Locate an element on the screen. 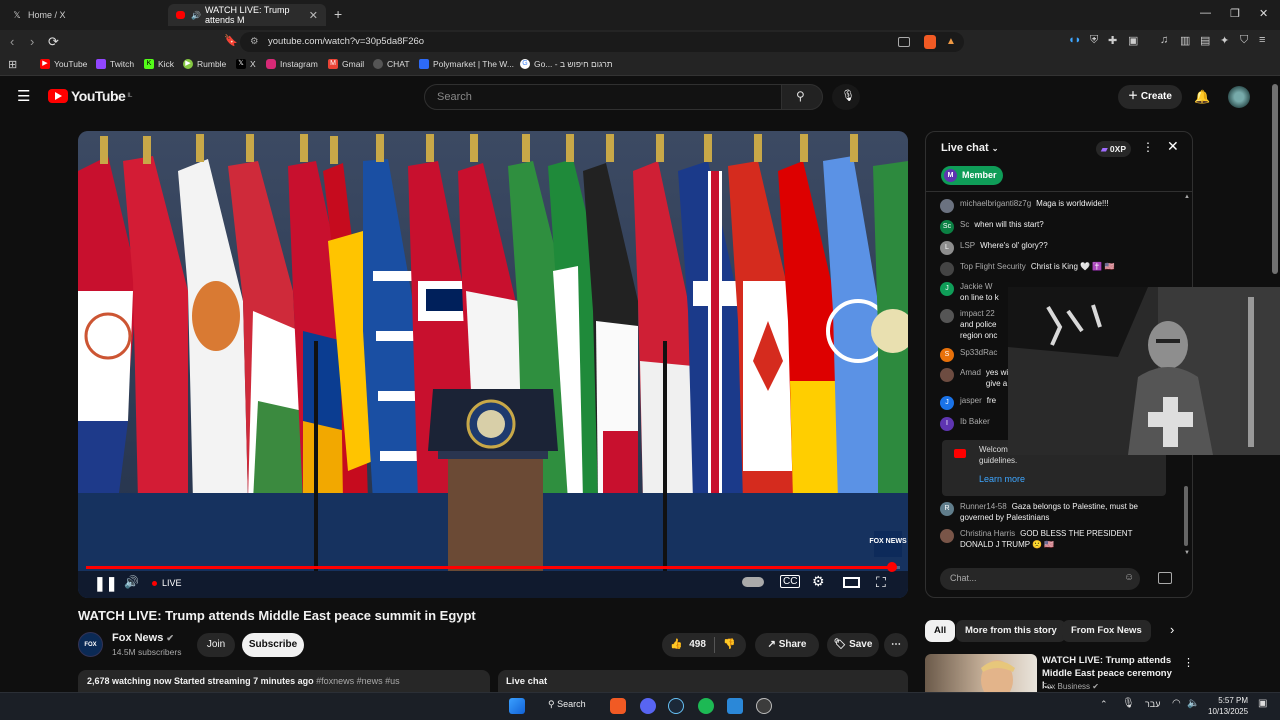  brave-browser-icon is located at coordinates (618, 706).